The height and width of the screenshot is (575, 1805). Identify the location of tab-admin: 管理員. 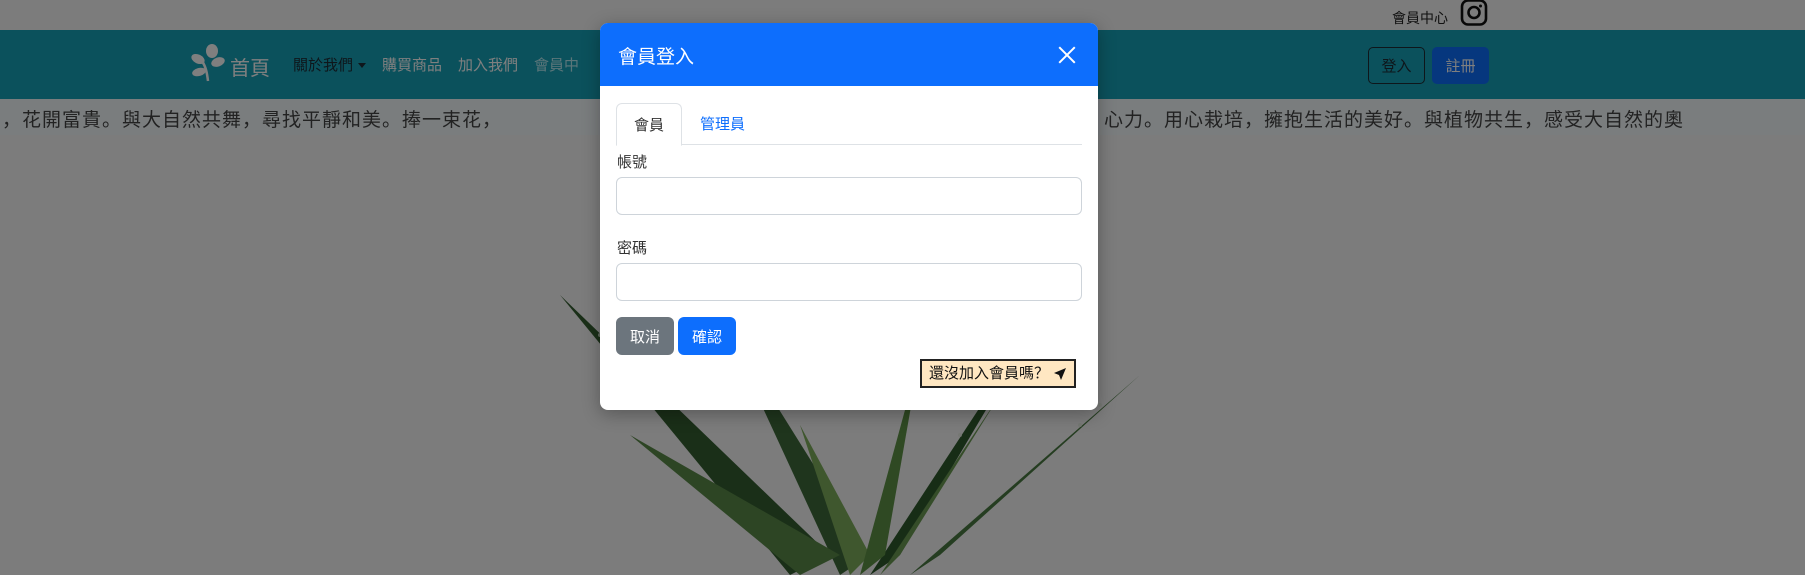
(722, 124).